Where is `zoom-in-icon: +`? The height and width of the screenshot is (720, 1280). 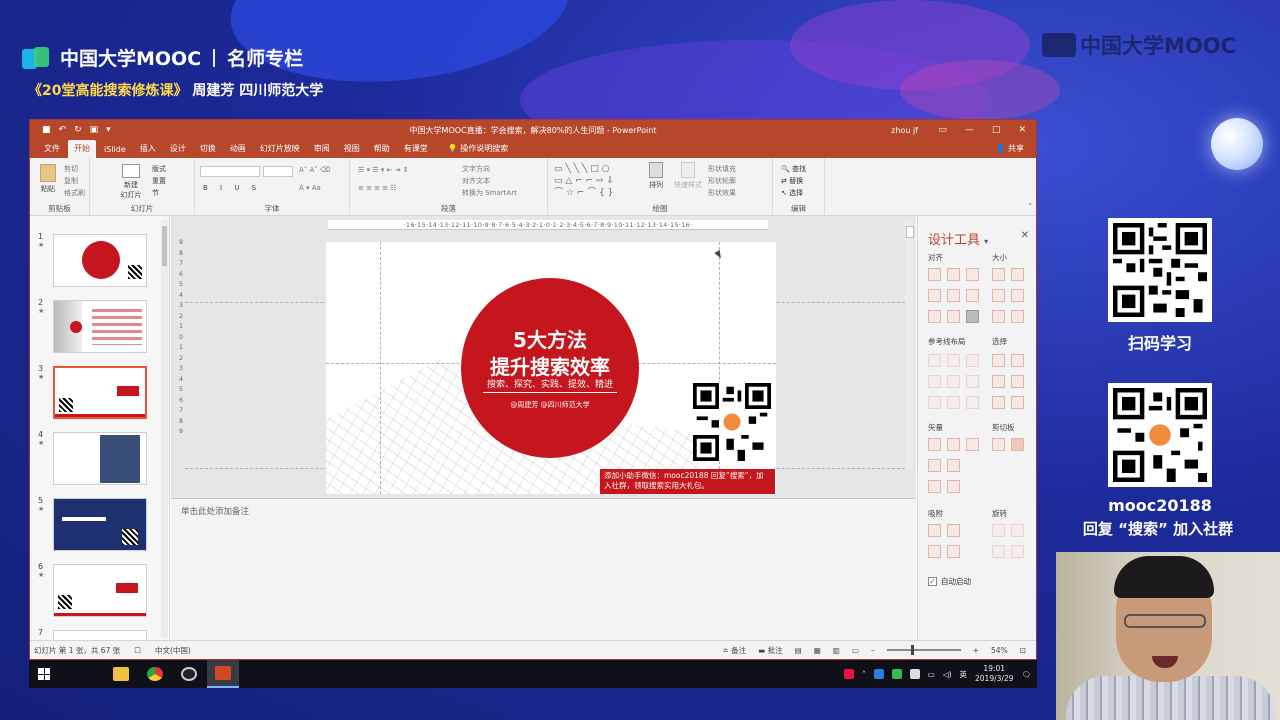 zoom-in-icon: + is located at coordinates (976, 650).